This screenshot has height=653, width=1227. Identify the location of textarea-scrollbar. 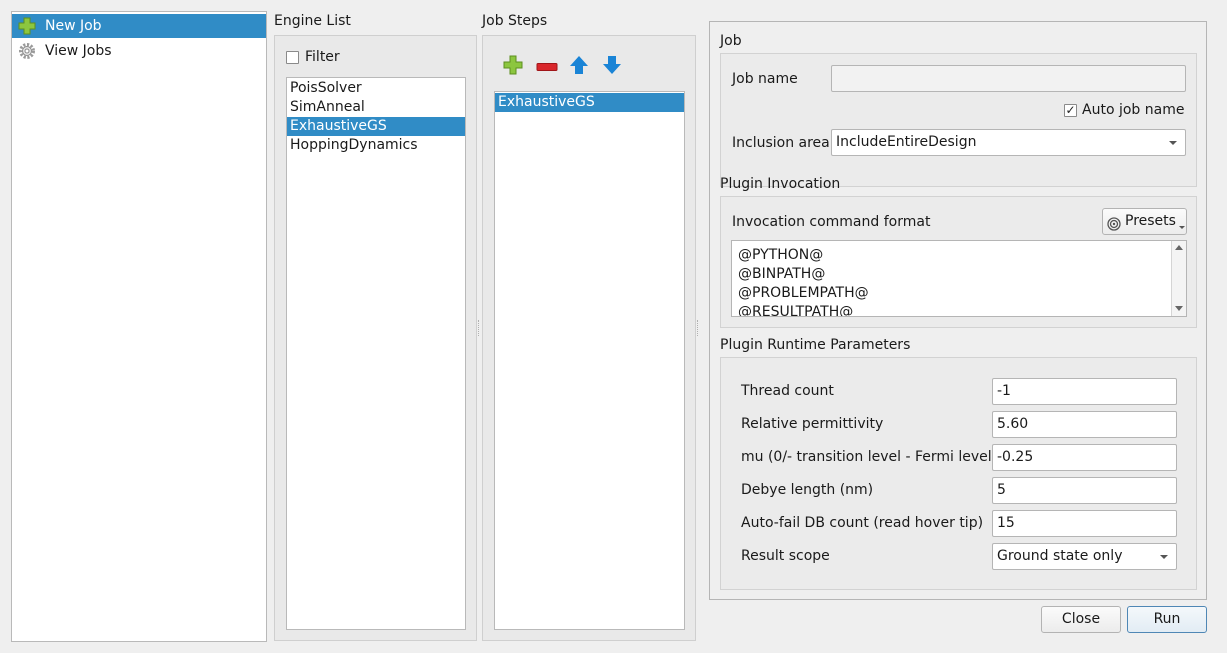
(1178, 278).